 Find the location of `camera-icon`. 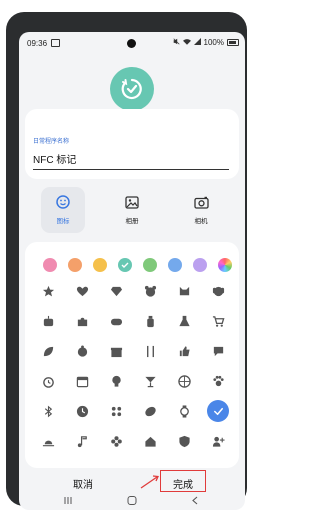

camera-icon is located at coordinates (201, 202).